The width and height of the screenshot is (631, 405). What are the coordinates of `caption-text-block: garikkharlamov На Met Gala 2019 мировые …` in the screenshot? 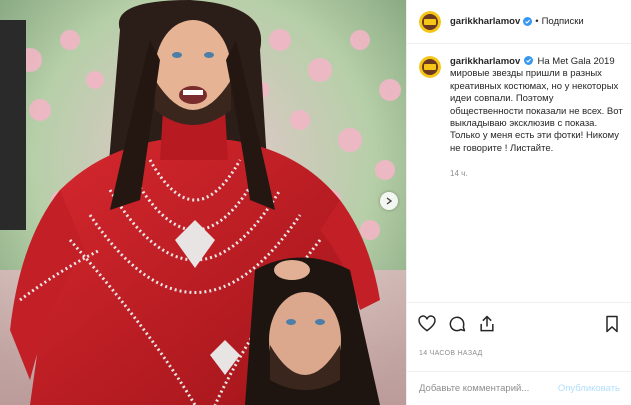 It's located at (537, 118).